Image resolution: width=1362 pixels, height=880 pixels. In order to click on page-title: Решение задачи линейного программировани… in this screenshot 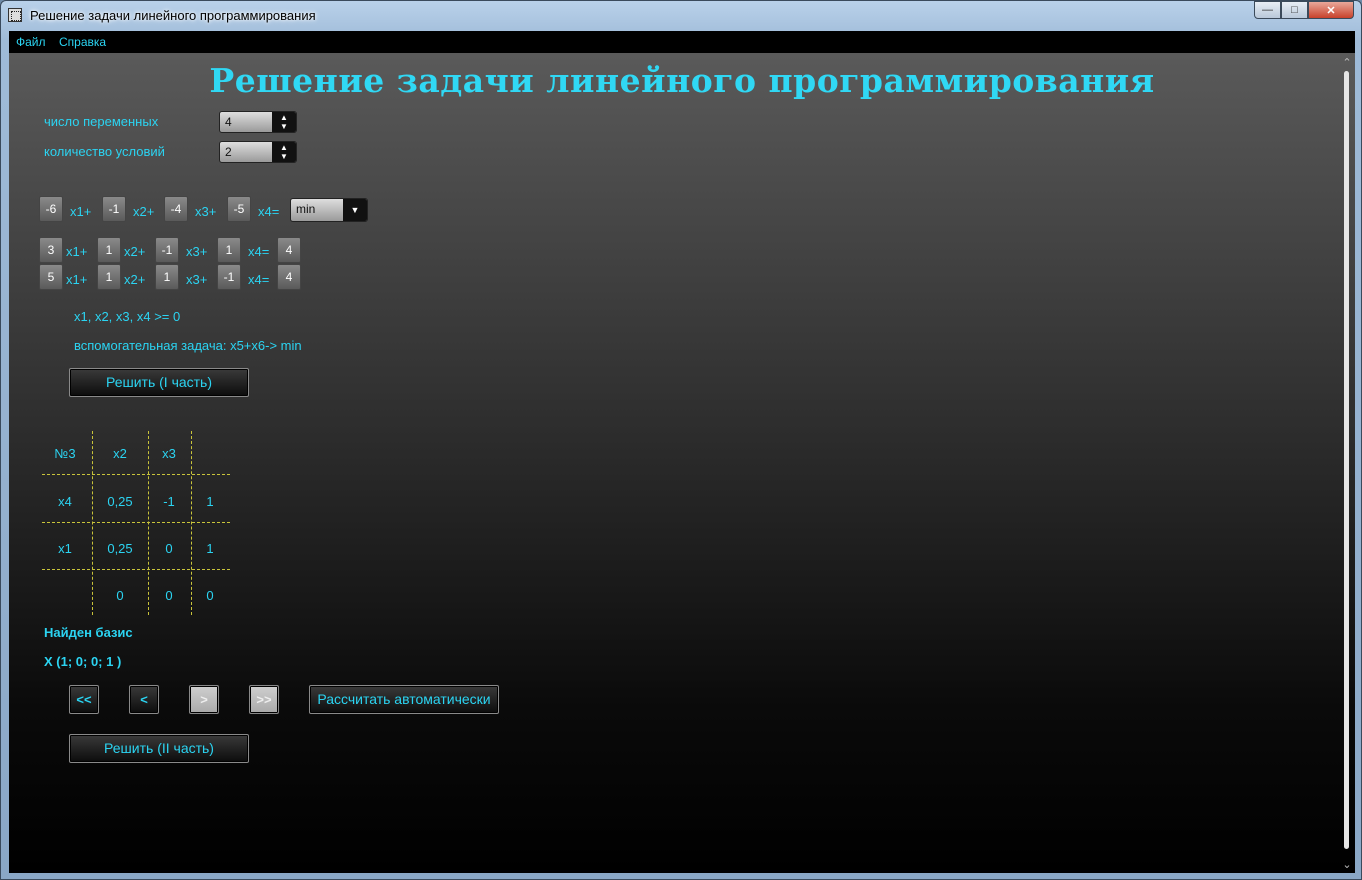, I will do `click(682, 80)`.